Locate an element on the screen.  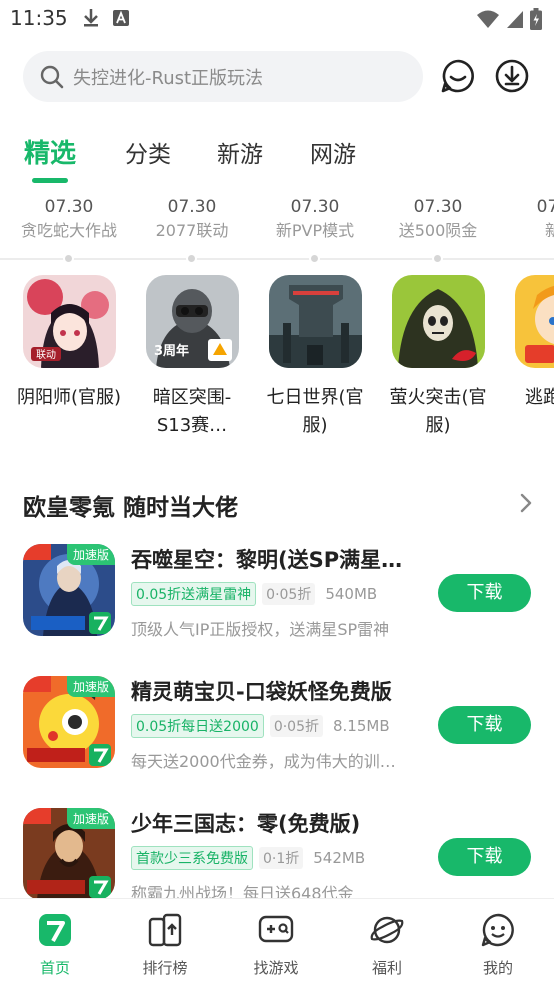
wifi-icon is located at coordinates (488, 19).